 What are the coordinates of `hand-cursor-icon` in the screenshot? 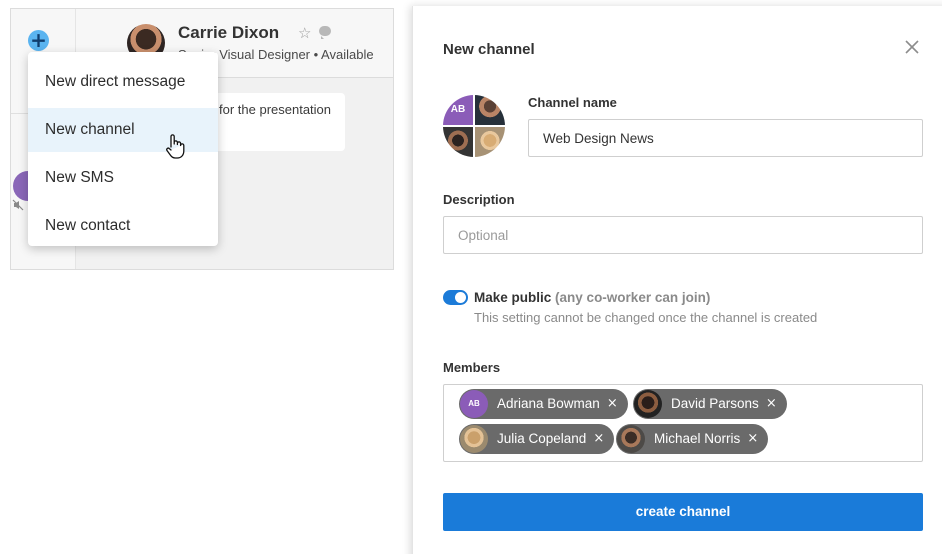 It's located at (175, 146).